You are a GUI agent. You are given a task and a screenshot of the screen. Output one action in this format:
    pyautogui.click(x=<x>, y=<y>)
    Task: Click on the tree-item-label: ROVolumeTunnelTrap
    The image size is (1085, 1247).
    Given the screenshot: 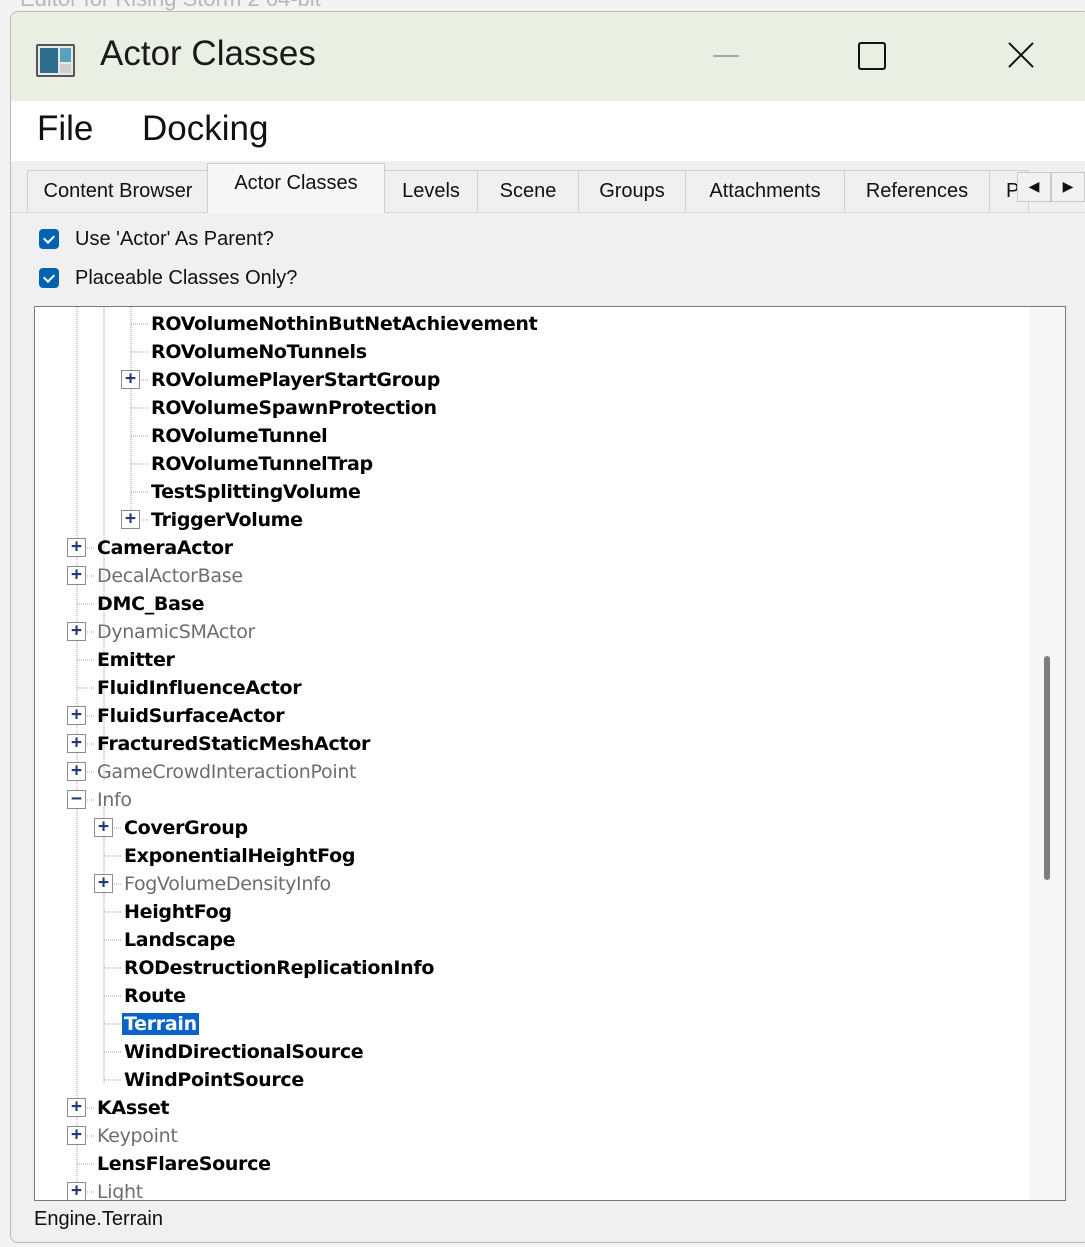 What is the action you would take?
    pyautogui.click(x=262, y=464)
    